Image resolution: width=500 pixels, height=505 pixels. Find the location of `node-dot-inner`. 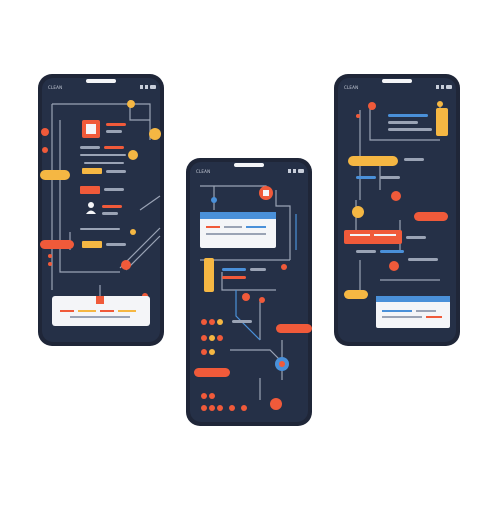

node-dot-inner is located at coordinates (282, 364).